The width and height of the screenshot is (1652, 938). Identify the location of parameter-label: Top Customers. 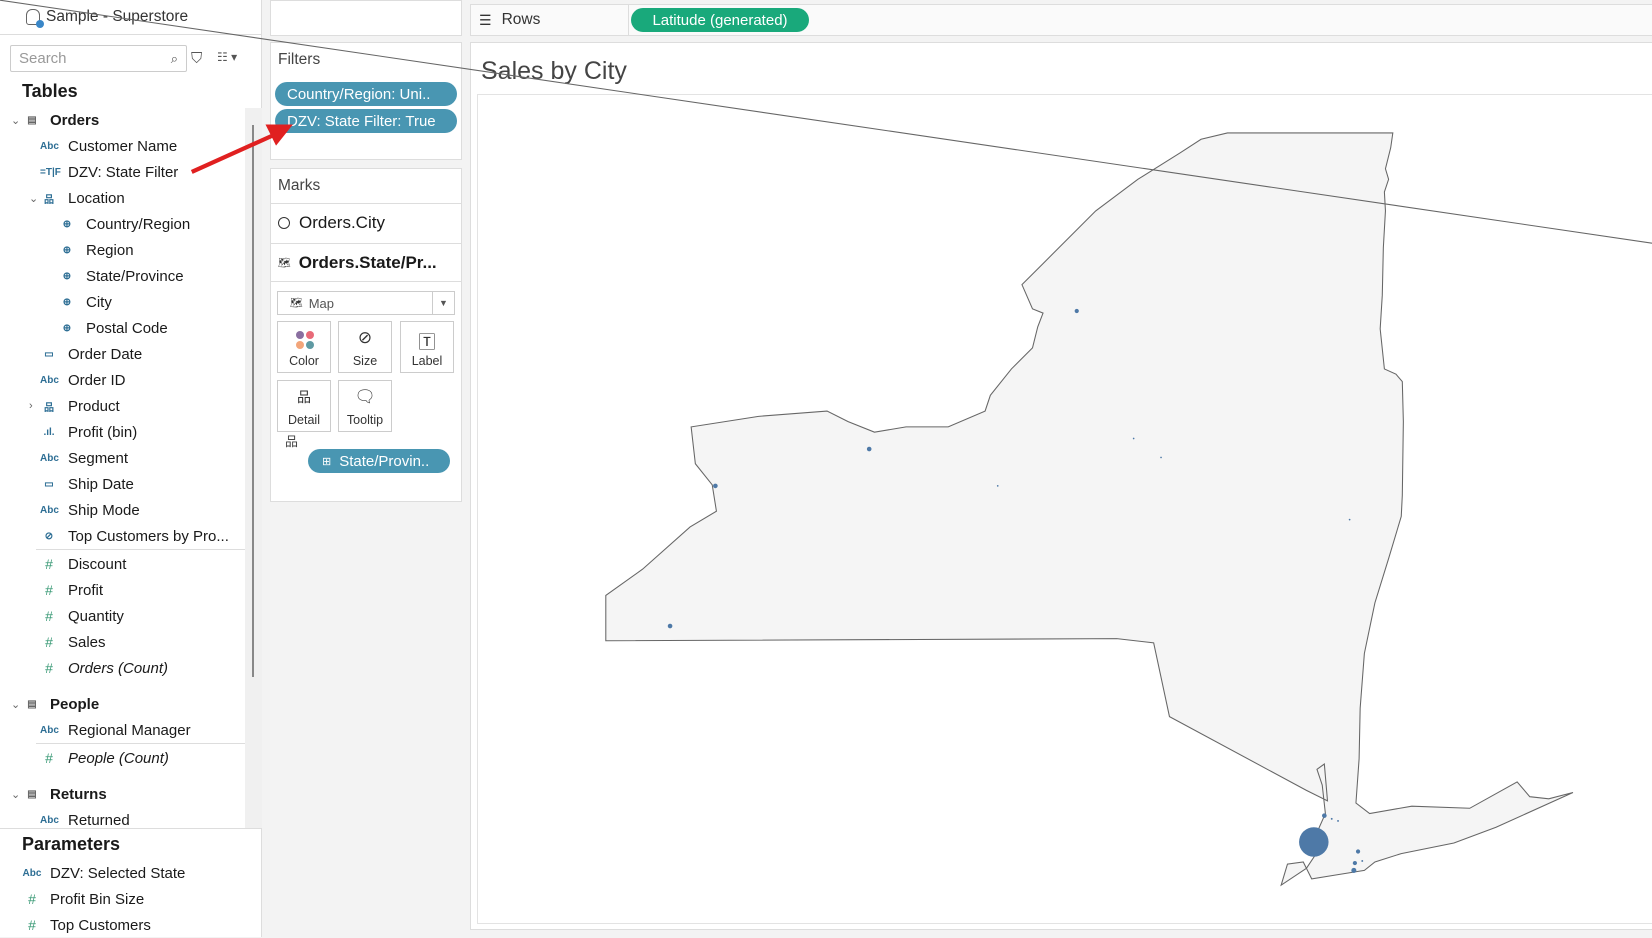
(100, 925).